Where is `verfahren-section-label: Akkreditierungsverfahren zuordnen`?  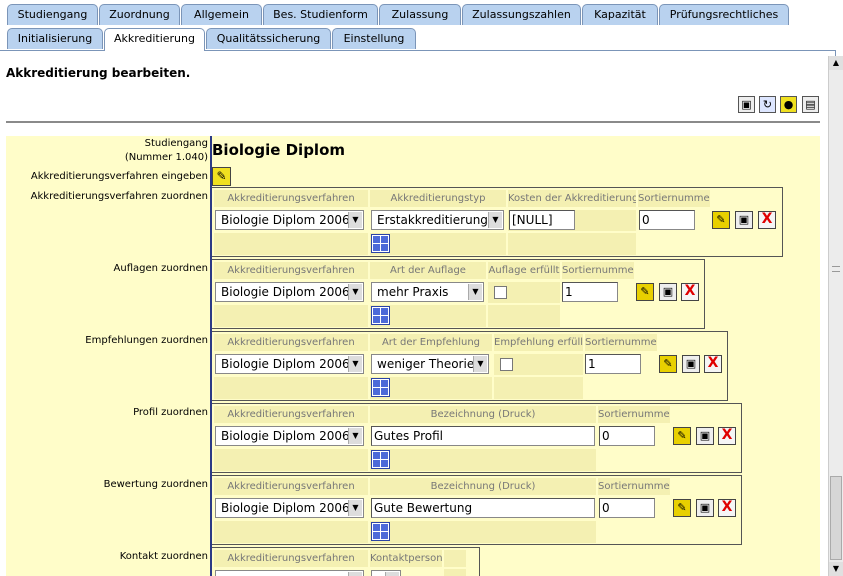
verfahren-section-label: Akkreditierungsverfahren zuordnen is located at coordinates (119, 196).